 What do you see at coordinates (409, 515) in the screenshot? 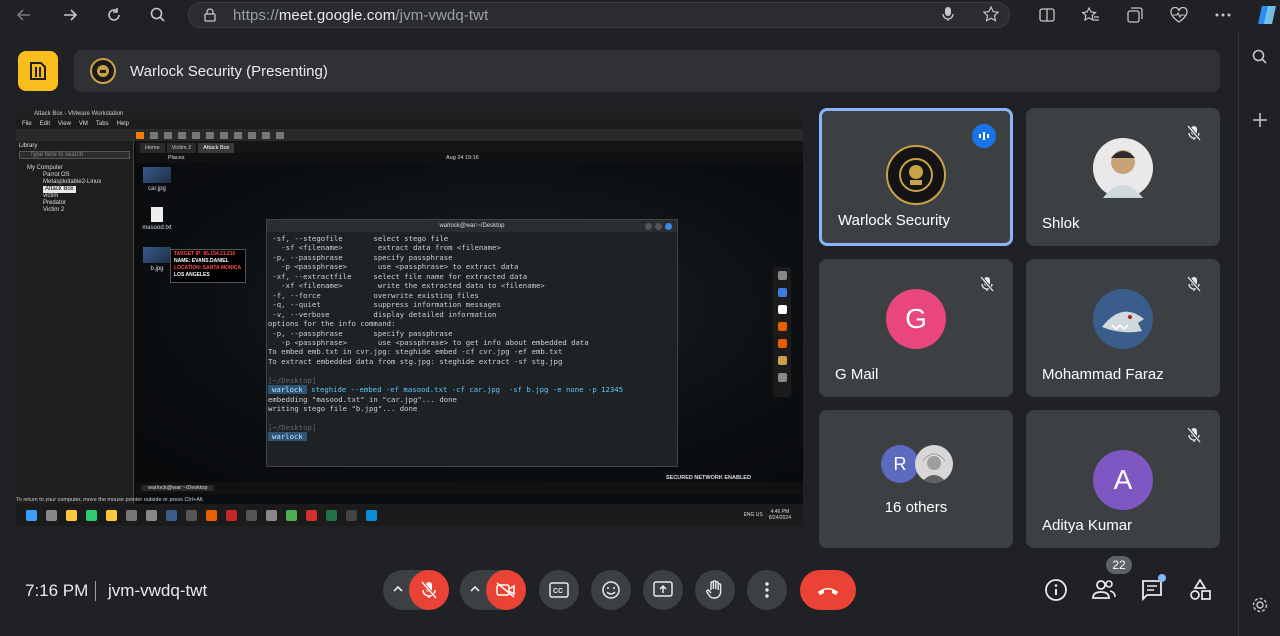
I see `windows-taskbar: ENG US 4:46 PM 8/24/2024` at bounding box center [409, 515].